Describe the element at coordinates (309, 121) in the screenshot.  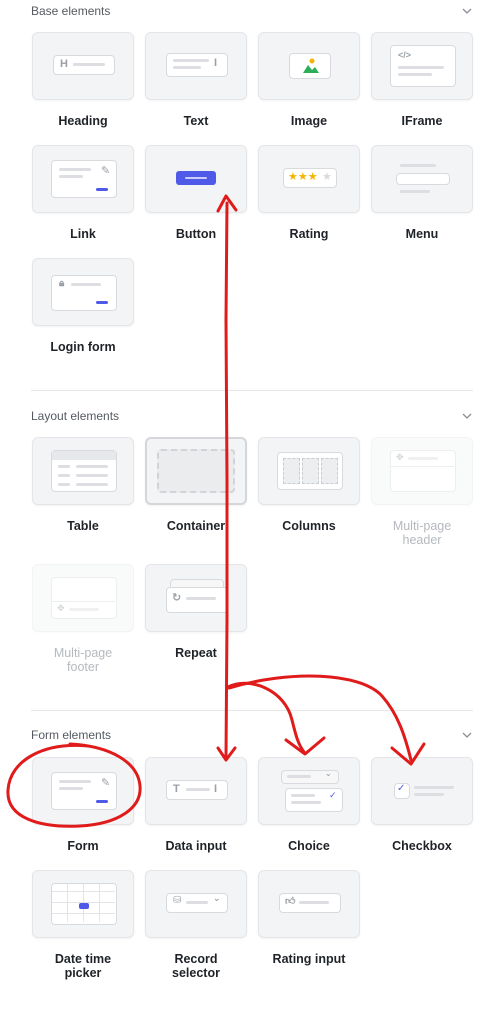
I see `element-label: Image` at that location.